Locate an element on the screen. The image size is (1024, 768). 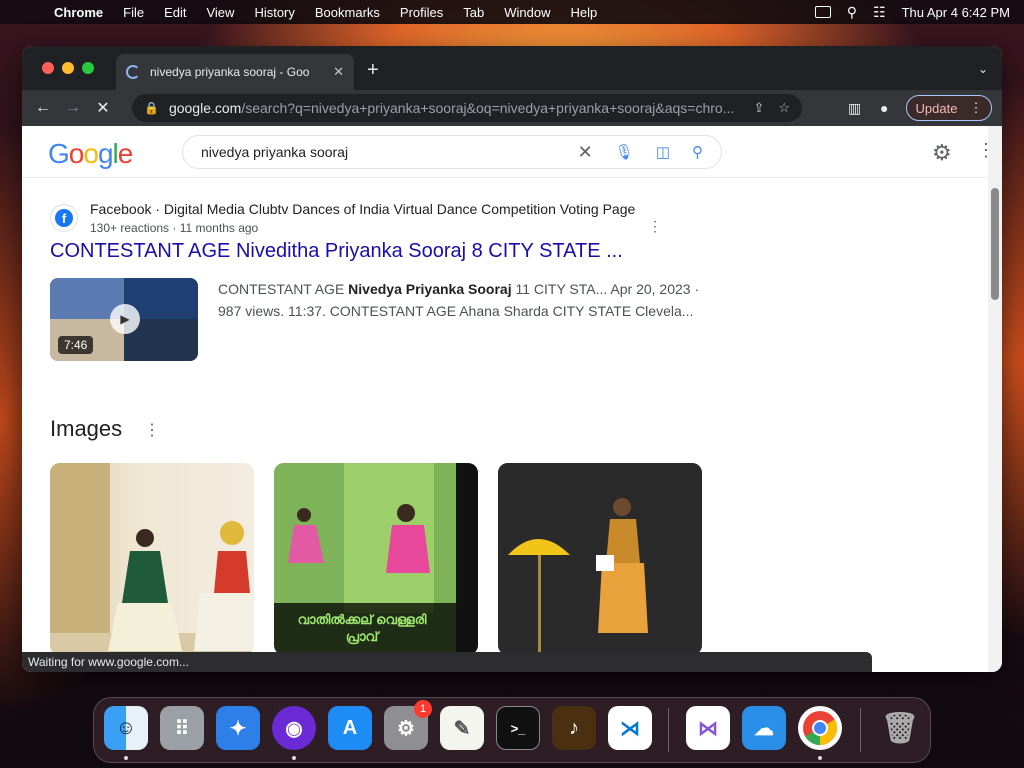
menu-file: File is located at coordinates (133, 12).